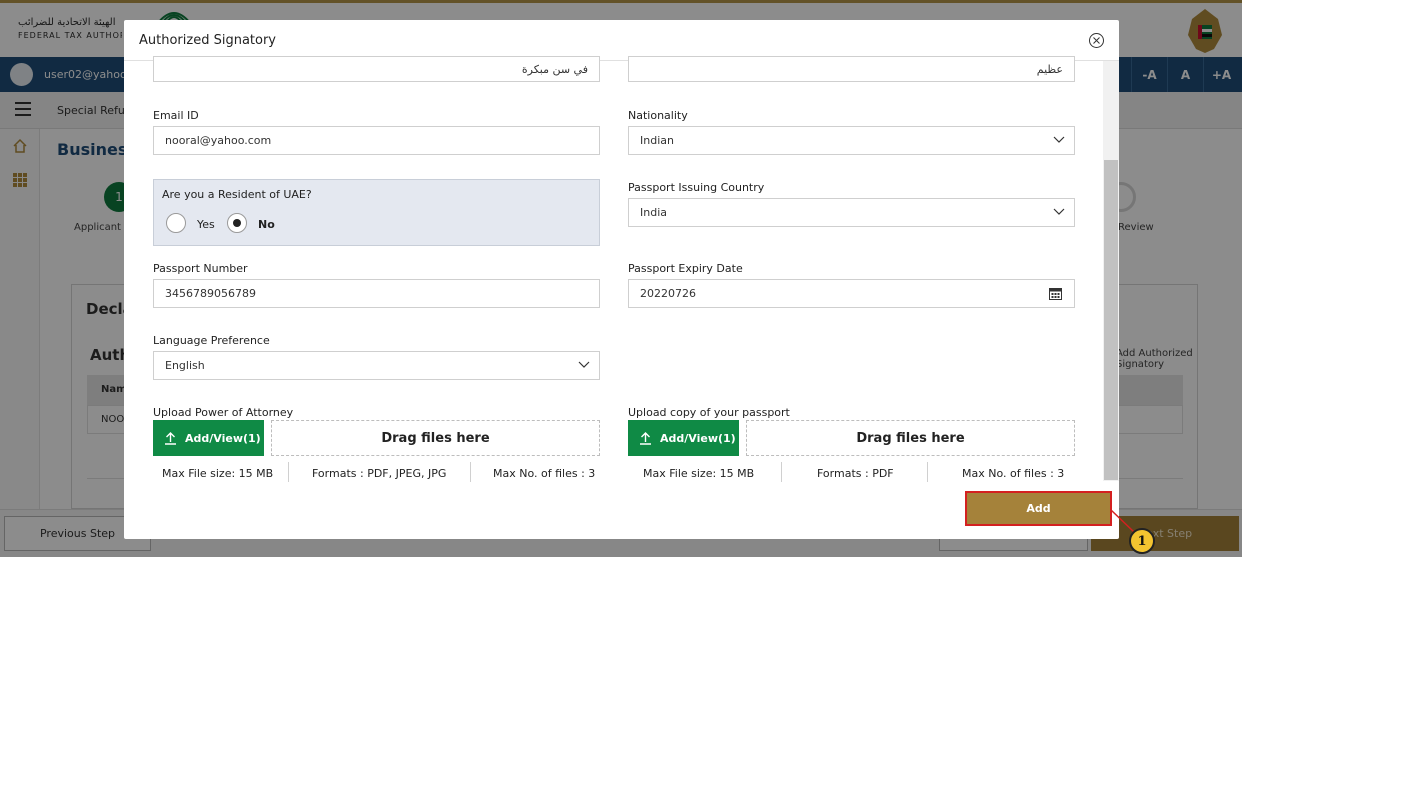 This screenshot has height=801, width=1414. I want to click on nationality-label: Nationality, so click(658, 115).